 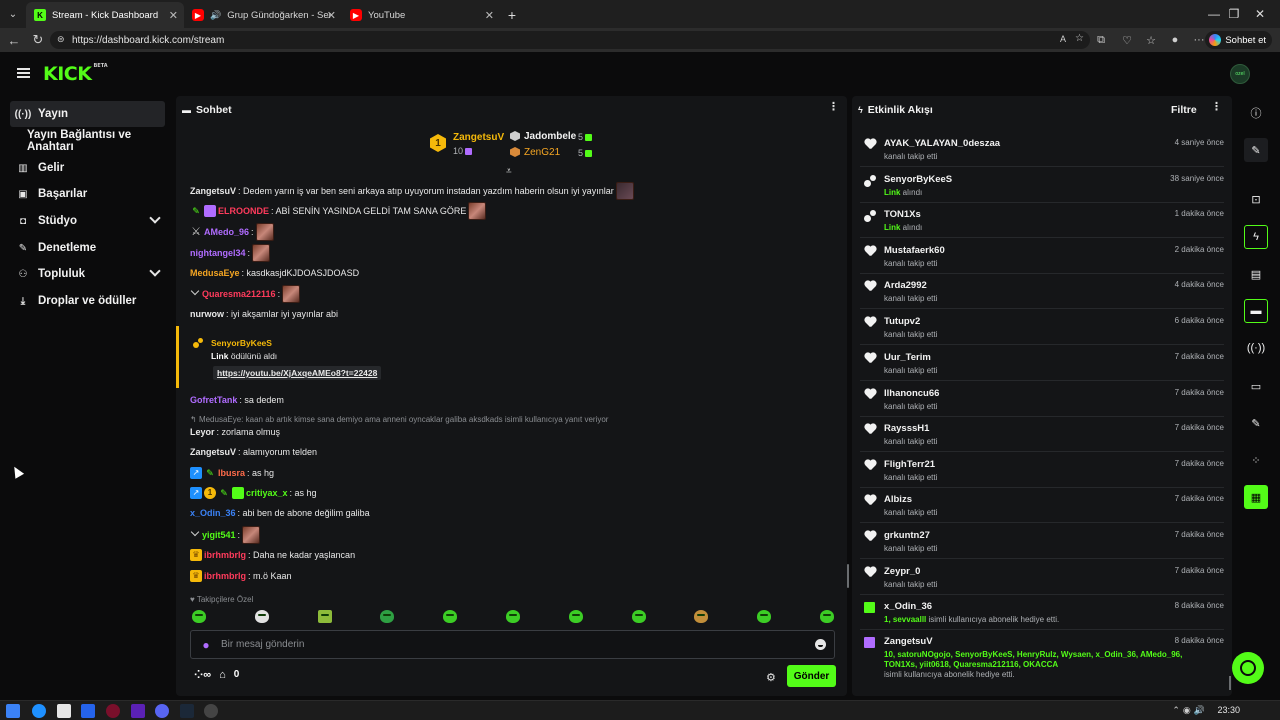 I want to click on event-username: Arda2992, so click(x=905, y=285).